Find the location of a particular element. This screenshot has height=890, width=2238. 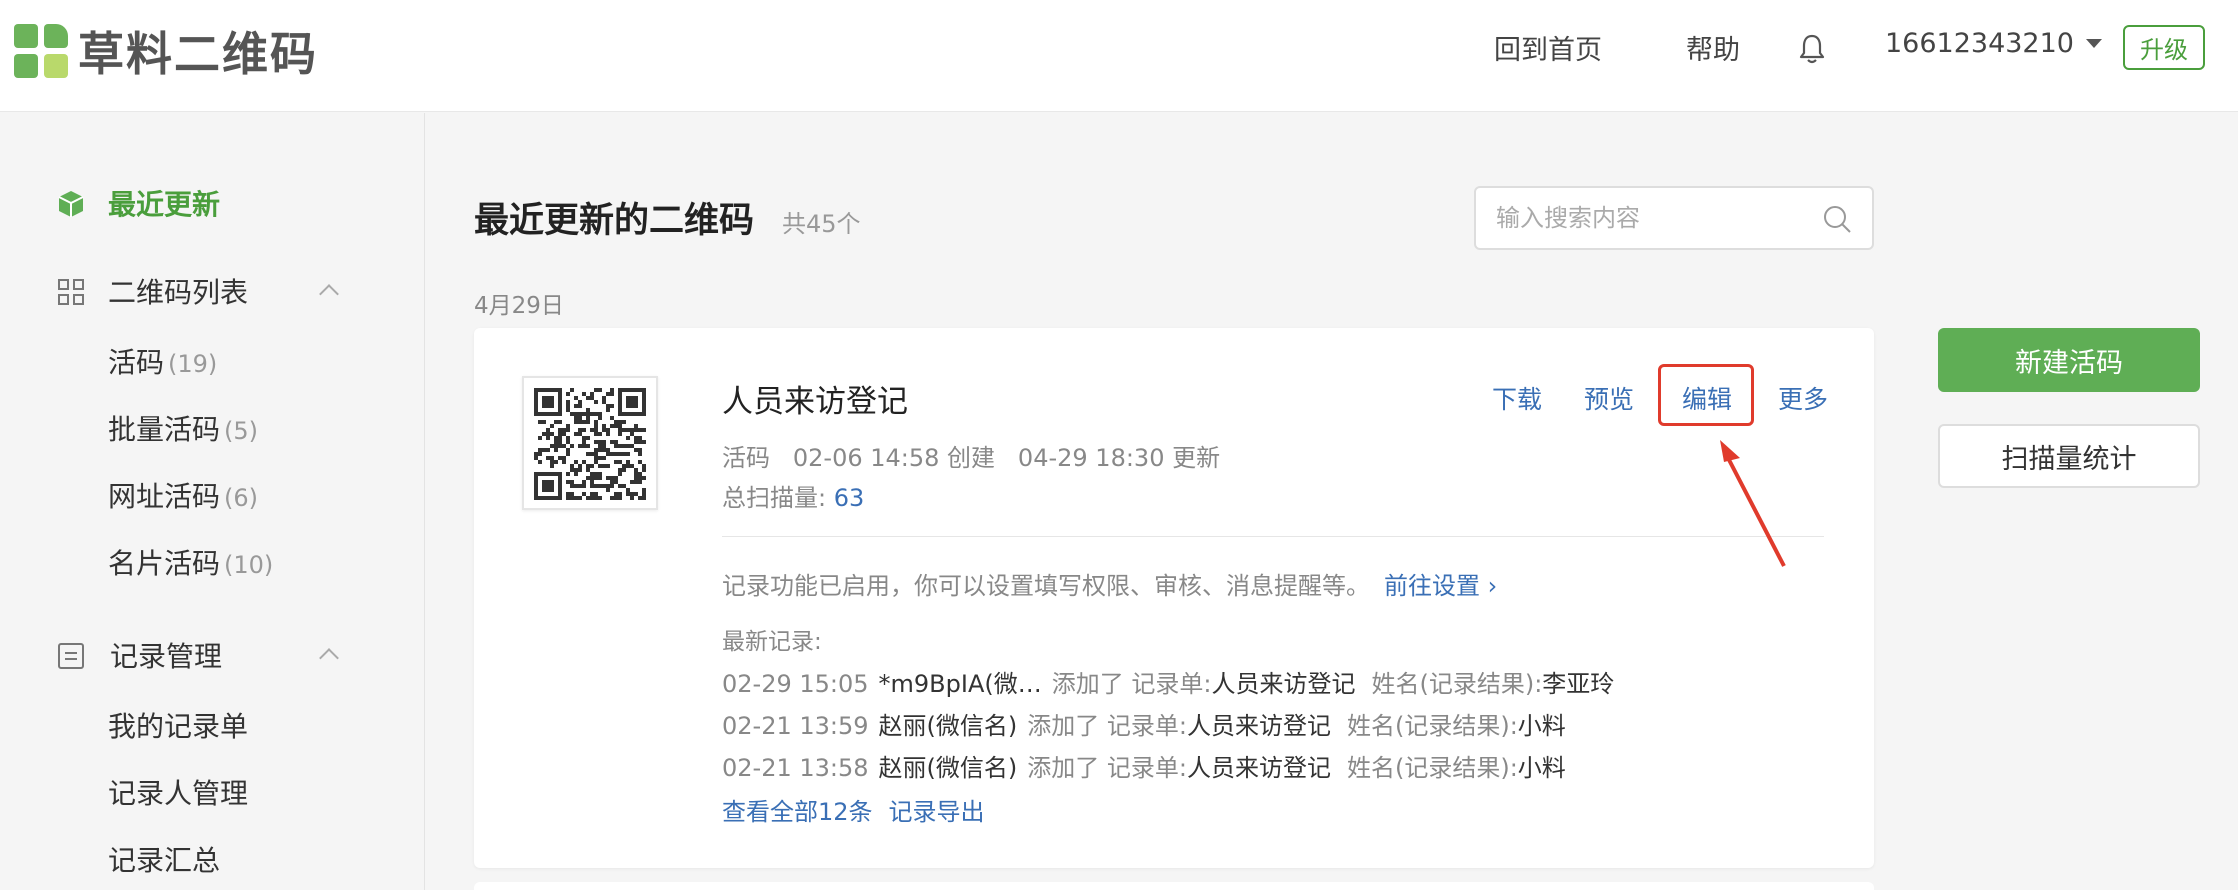

page-title: 最近更新的二维码 is located at coordinates (614, 221).